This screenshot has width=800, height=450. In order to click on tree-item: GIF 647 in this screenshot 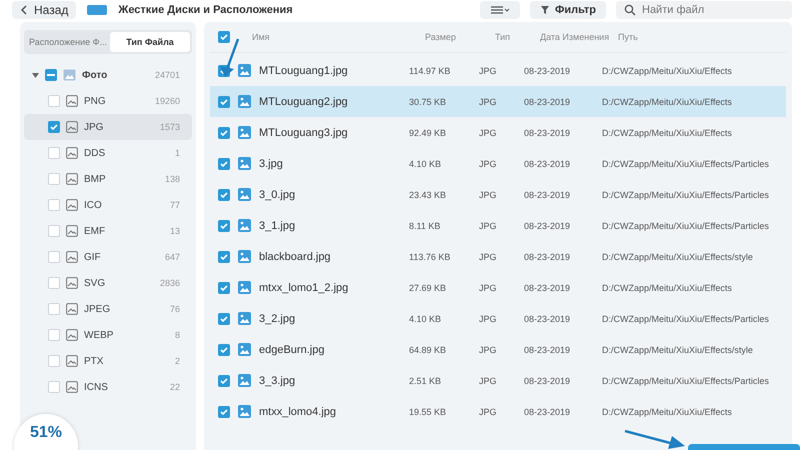, I will do `click(108, 257)`.